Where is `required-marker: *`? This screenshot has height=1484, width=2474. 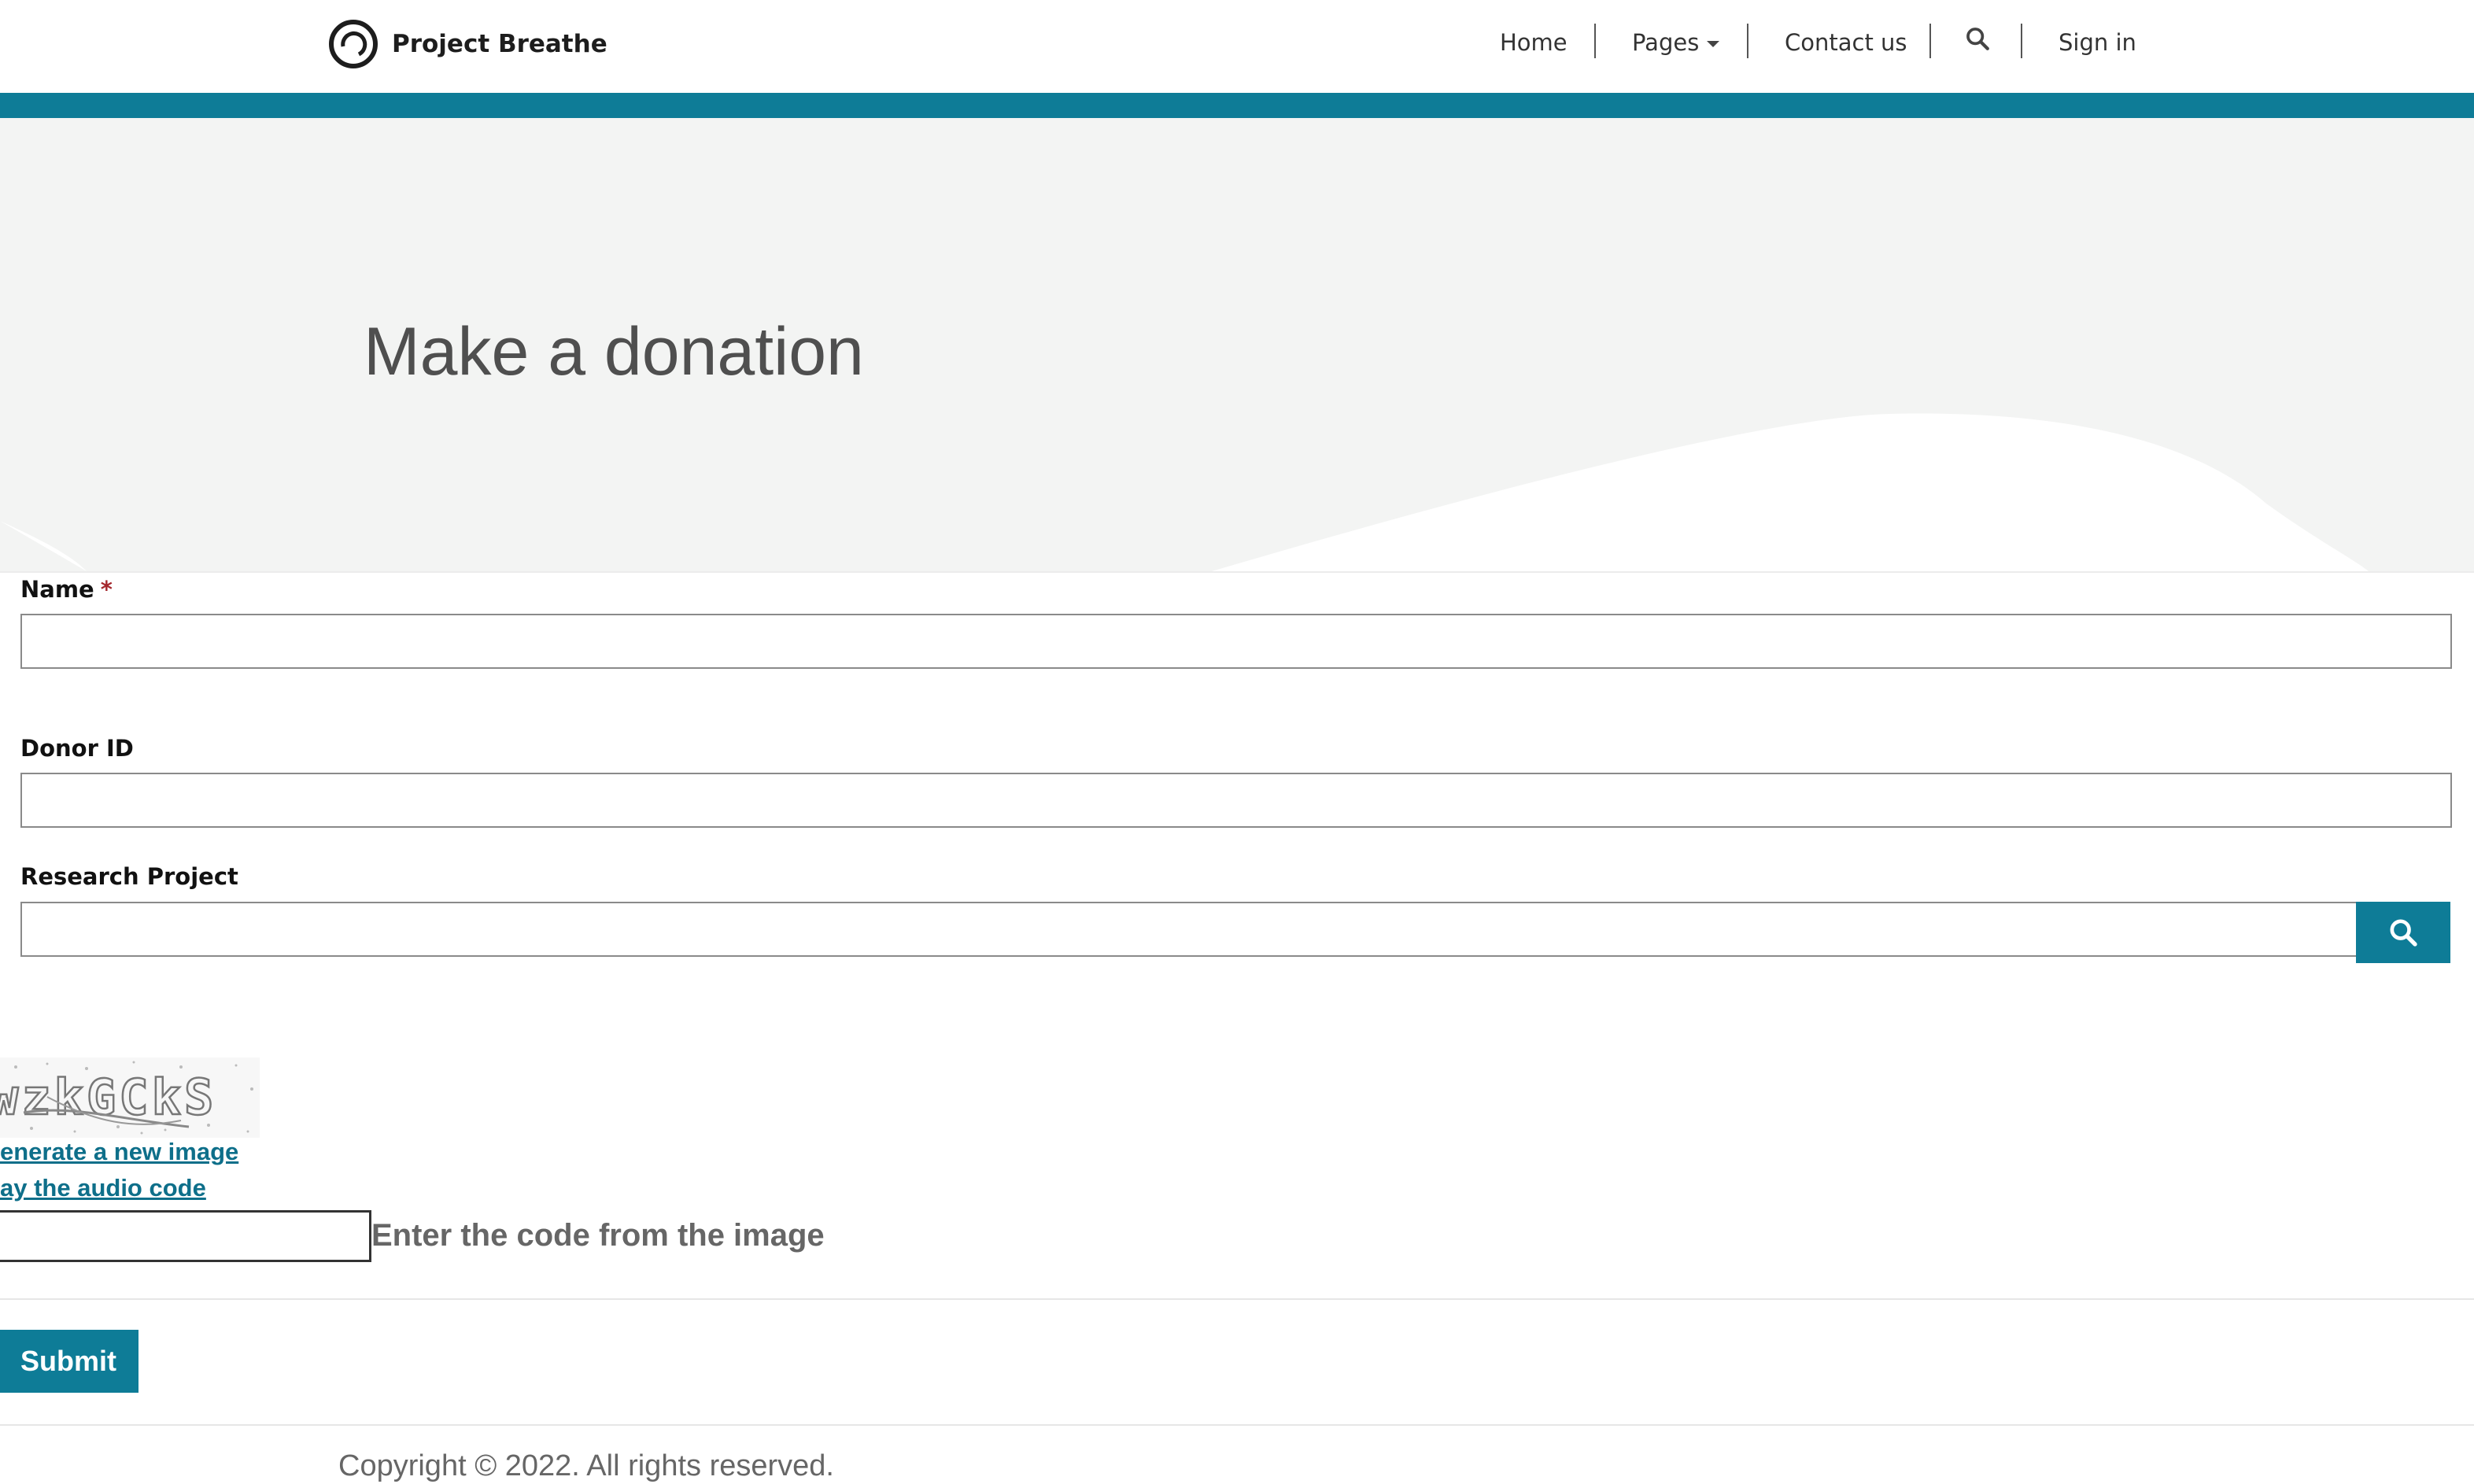
required-marker: * is located at coordinates (107, 589).